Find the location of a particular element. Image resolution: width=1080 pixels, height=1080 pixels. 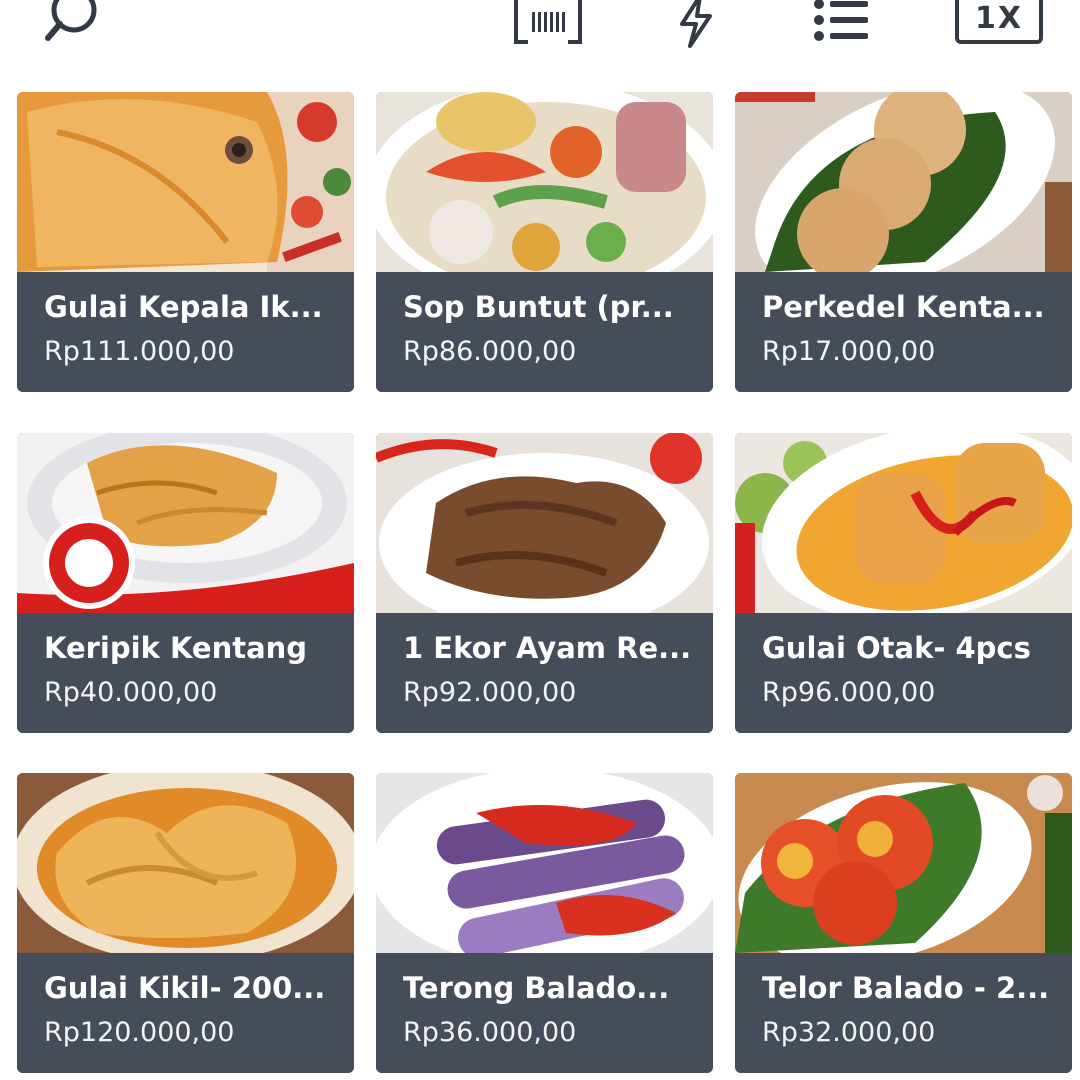

product-card: Terong Balado... Rp36.000,00 is located at coordinates (544, 923).